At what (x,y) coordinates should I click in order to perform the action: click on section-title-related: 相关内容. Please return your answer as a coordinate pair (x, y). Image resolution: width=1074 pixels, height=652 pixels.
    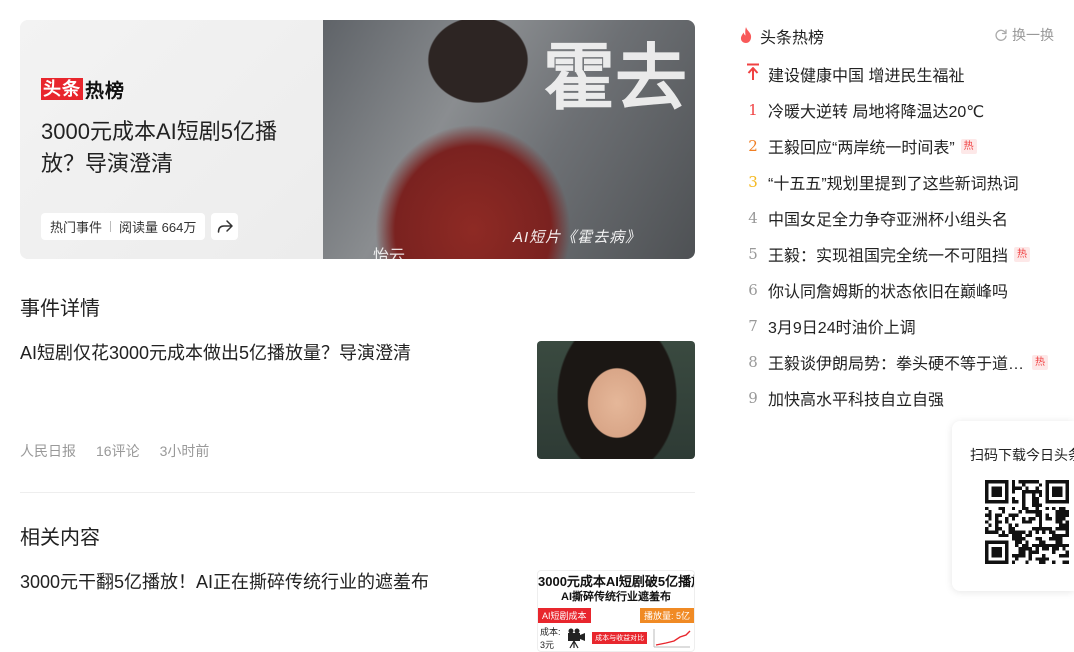
    Looking at the image, I should click on (60, 538).